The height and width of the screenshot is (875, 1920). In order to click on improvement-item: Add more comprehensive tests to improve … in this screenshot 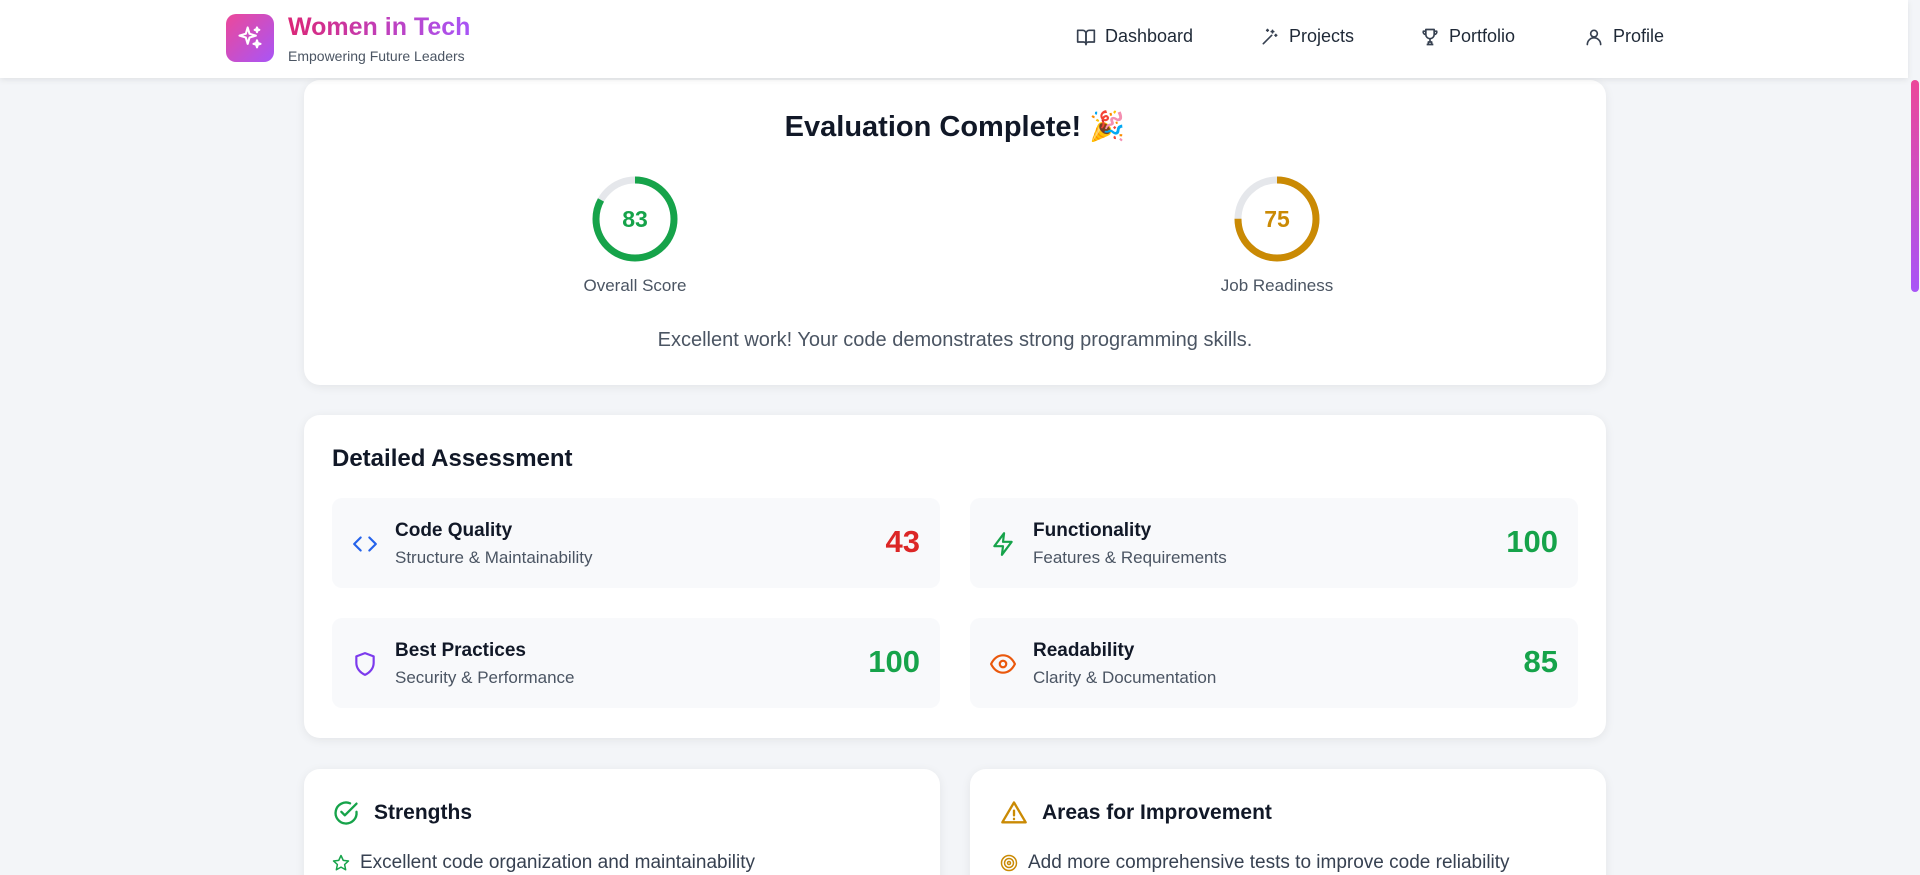, I will do `click(1255, 863)`.